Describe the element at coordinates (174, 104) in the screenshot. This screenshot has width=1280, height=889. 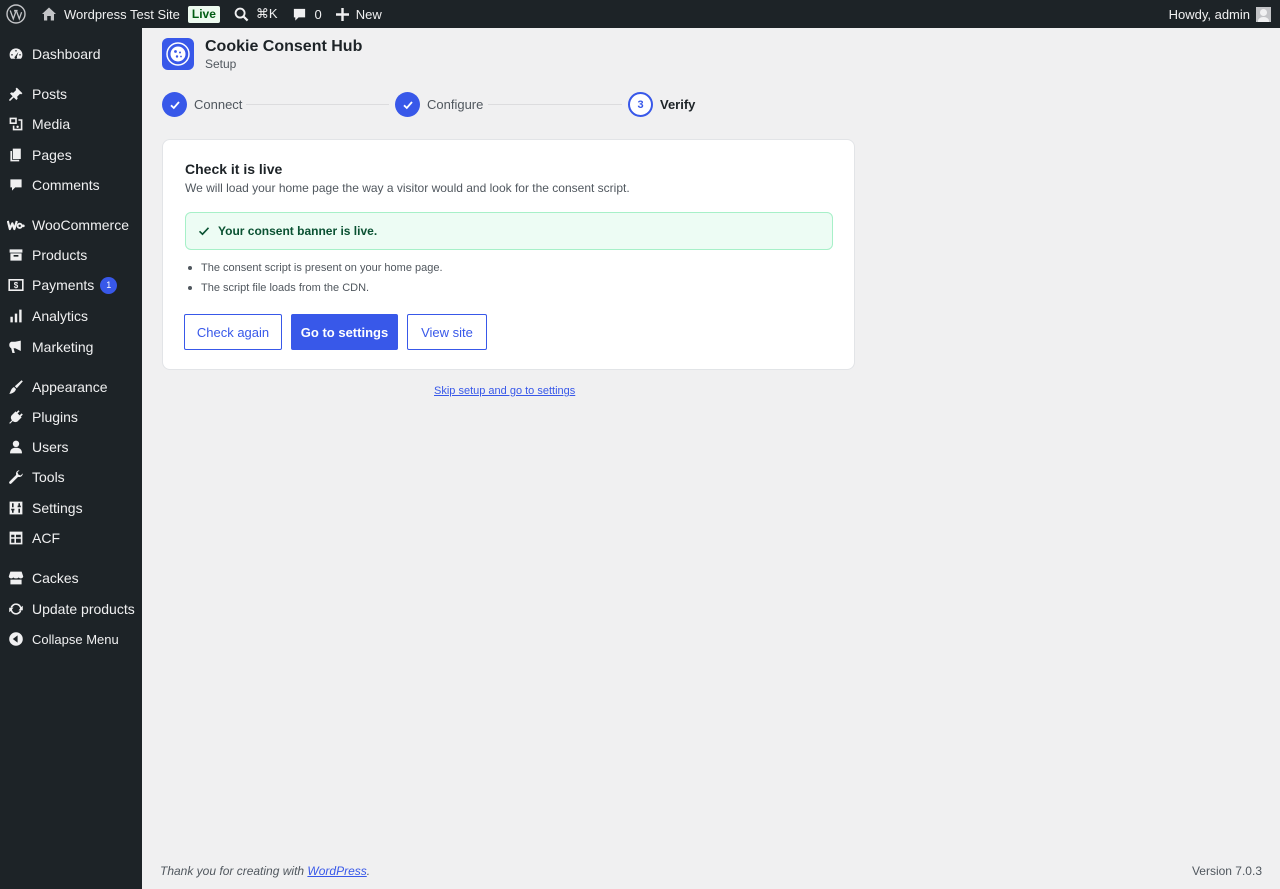
I see `step-connect-check-icon` at that location.